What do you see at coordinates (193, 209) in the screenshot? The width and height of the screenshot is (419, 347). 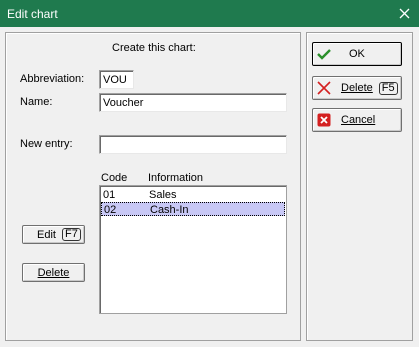 I see `list-item-selected: 02 Cash-In` at bounding box center [193, 209].